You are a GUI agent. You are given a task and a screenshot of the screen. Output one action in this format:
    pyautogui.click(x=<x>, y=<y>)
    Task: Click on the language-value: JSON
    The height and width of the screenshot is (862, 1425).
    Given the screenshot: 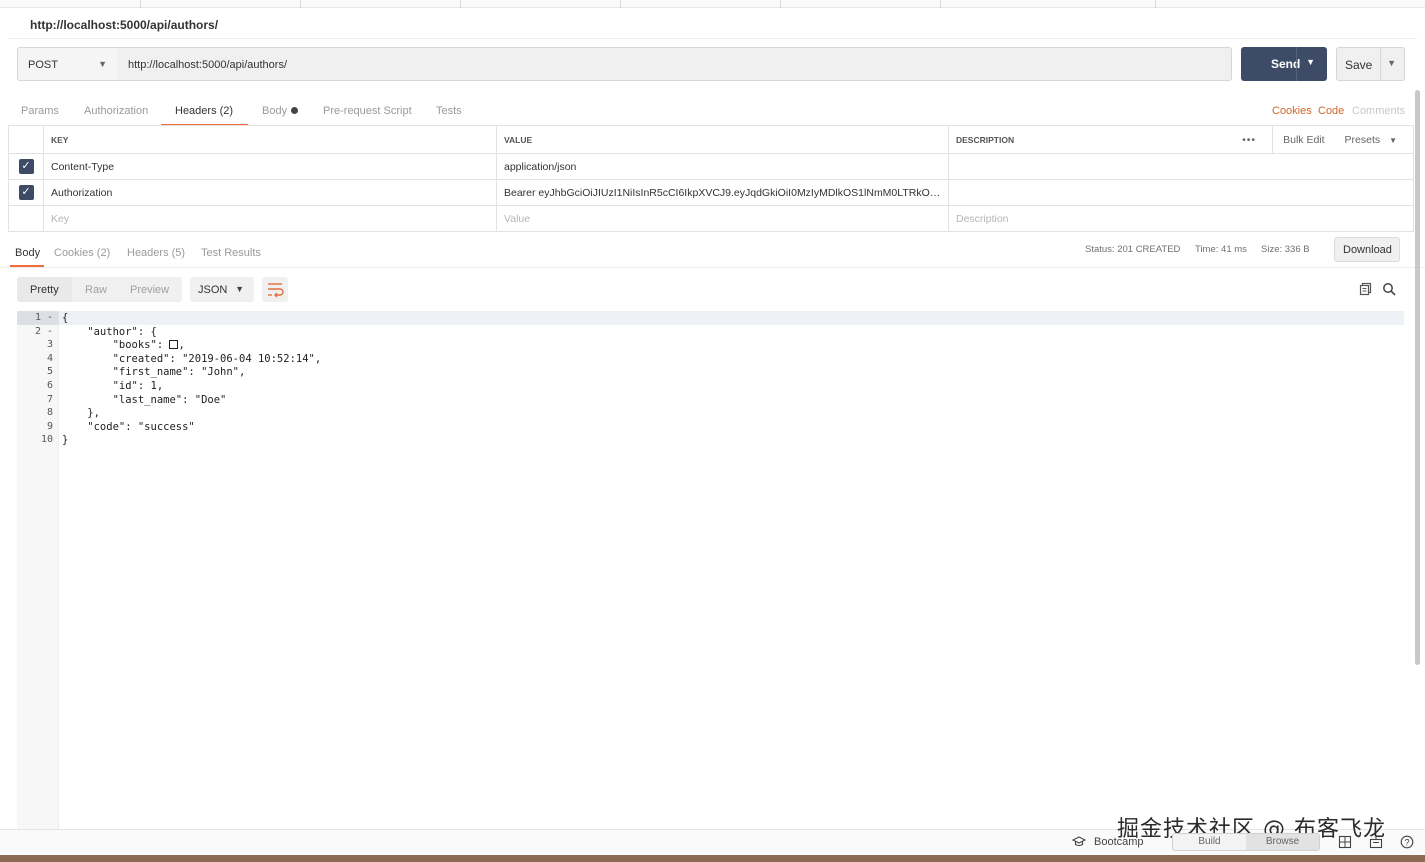 What is the action you would take?
    pyautogui.click(x=213, y=290)
    